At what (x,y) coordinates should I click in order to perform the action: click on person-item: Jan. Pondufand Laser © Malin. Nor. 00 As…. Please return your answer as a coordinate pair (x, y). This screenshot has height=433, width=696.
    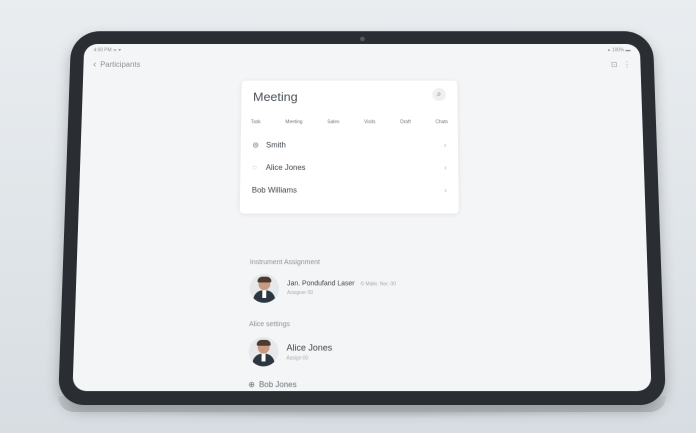
    Looking at the image, I should click on (322, 288).